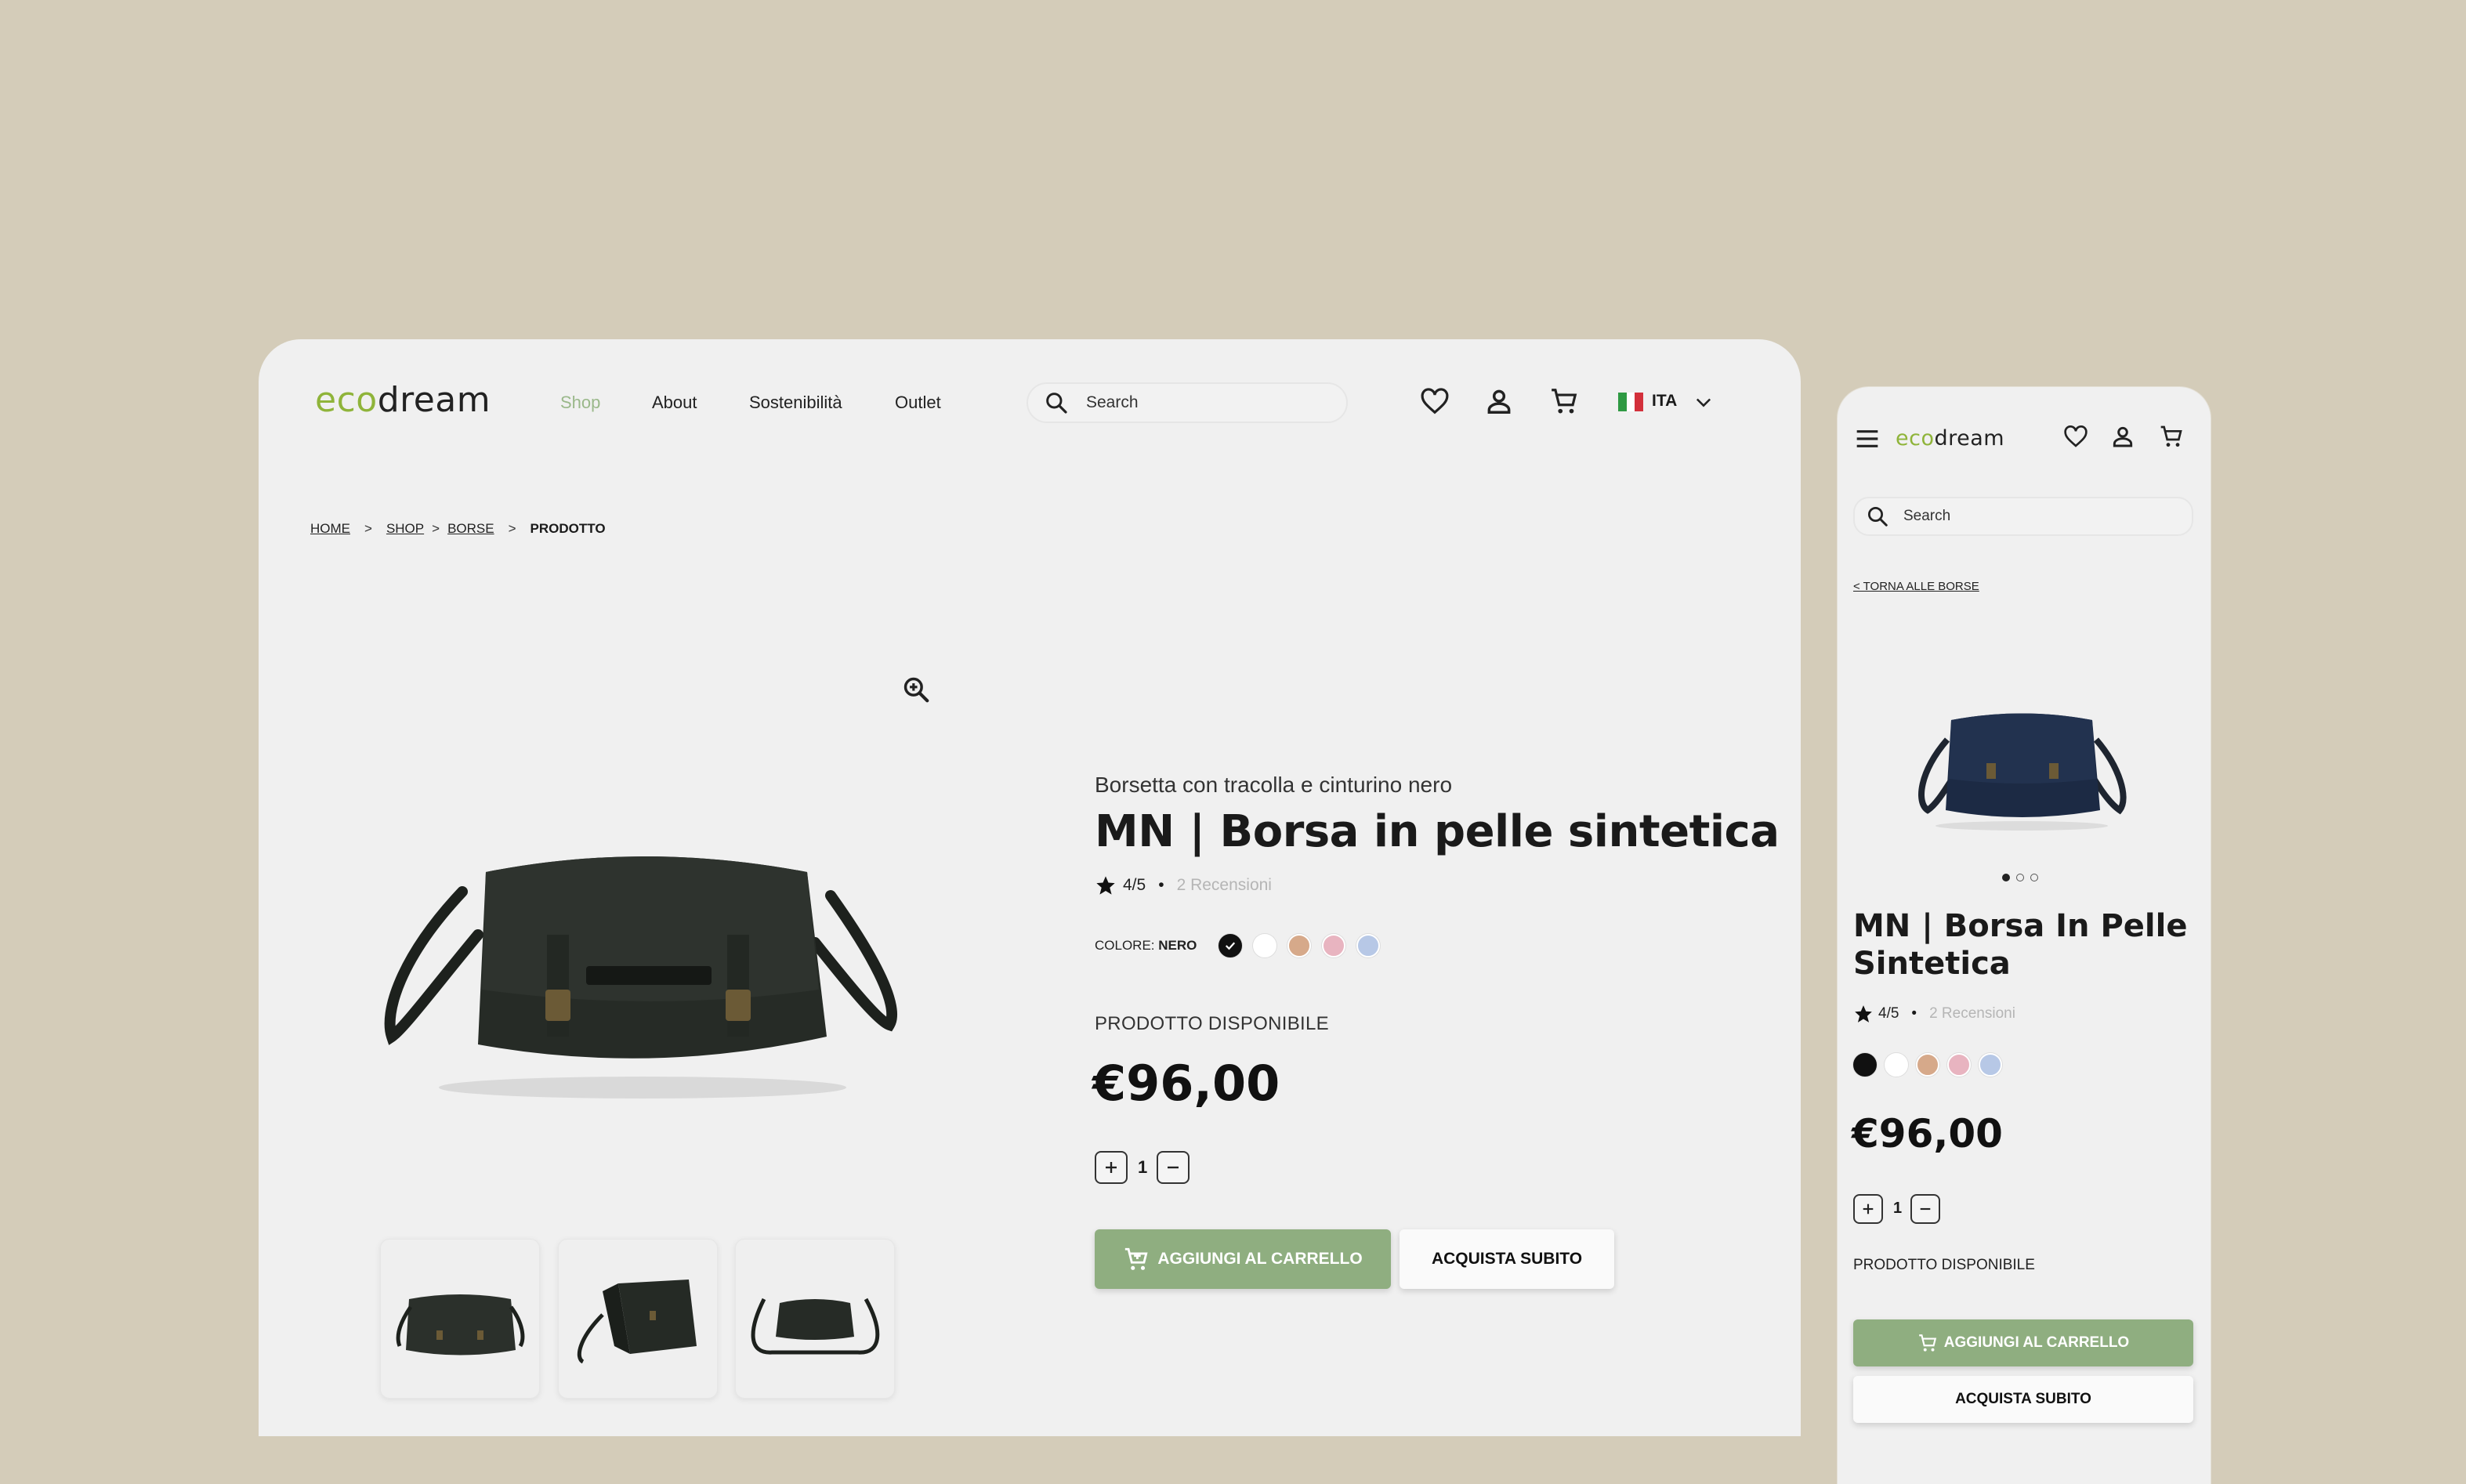 The width and height of the screenshot is (2466, 1484). I want to click on nav-sostenibilita: Sostenibilità, so click(796, 403).